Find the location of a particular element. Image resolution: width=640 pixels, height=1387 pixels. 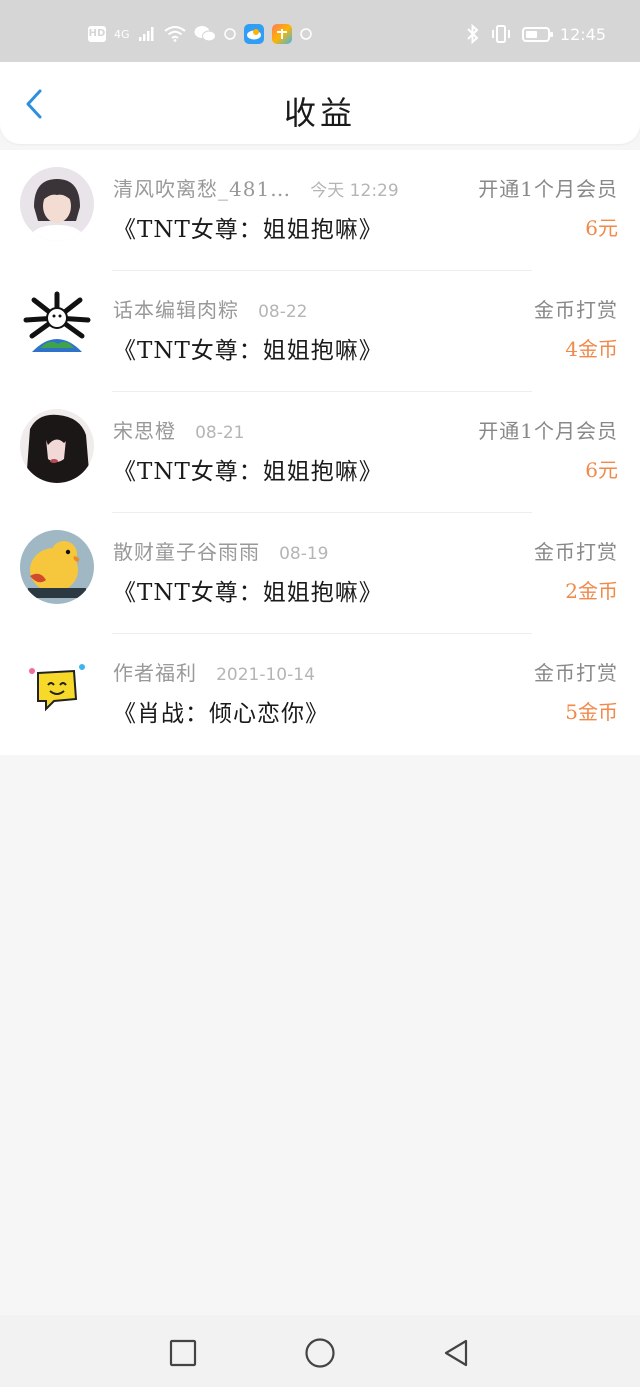

recent-apps-button is located at coordinates (183, 1353).